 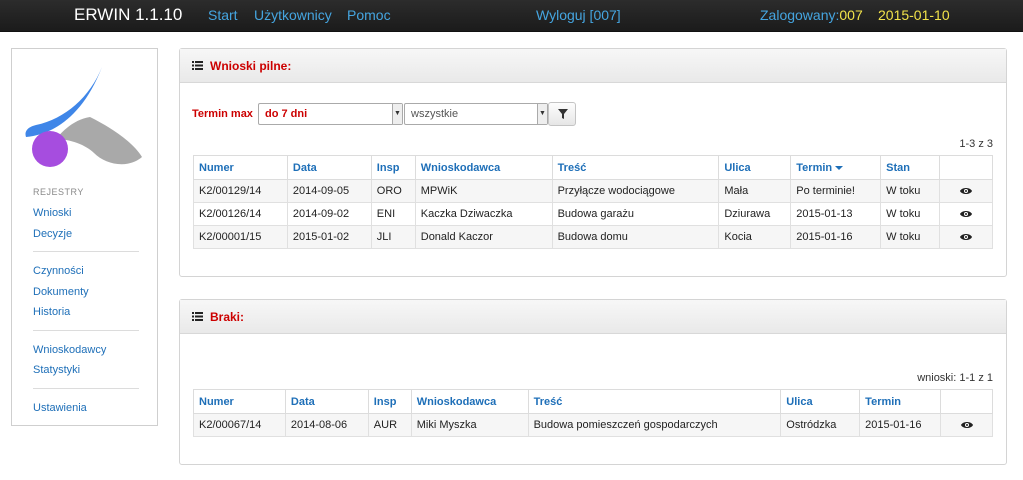 I want to click on cell-number: K2/00126/14, so click(x=240, y=214).